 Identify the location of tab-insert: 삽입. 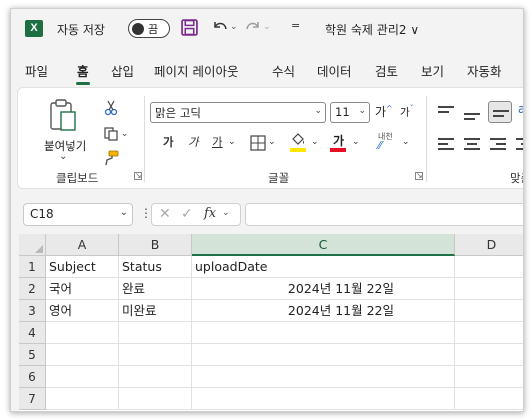
(122, 70).